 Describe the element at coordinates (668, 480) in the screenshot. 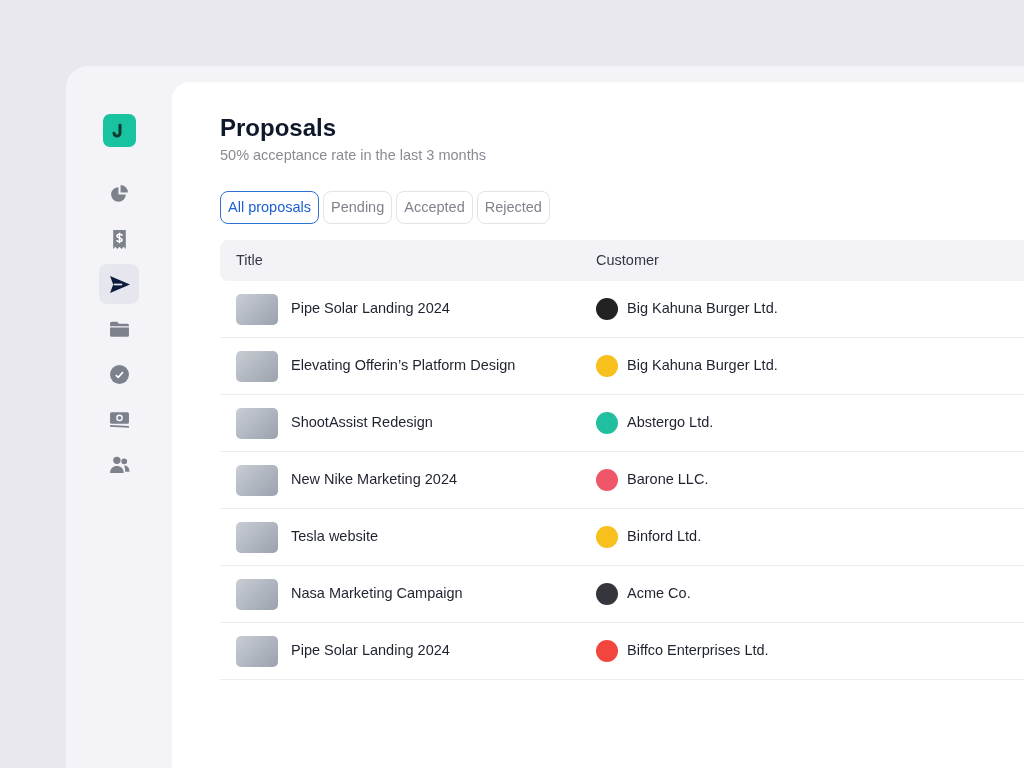

I see `customer-name: Barone LLC.` at that location.